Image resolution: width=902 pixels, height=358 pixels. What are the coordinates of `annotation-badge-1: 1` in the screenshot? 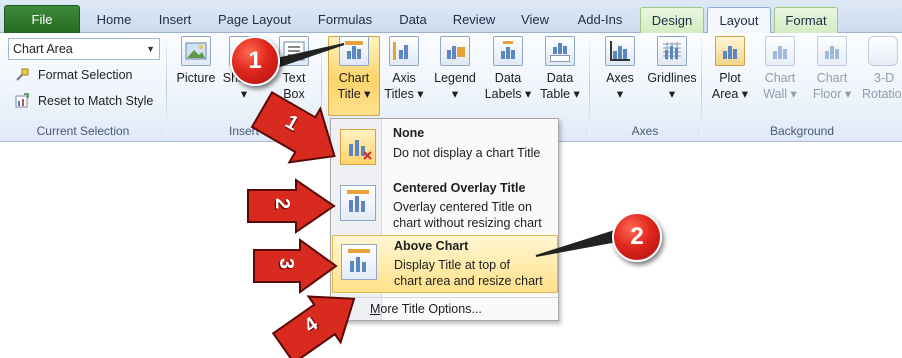 It's located at (255, 61).